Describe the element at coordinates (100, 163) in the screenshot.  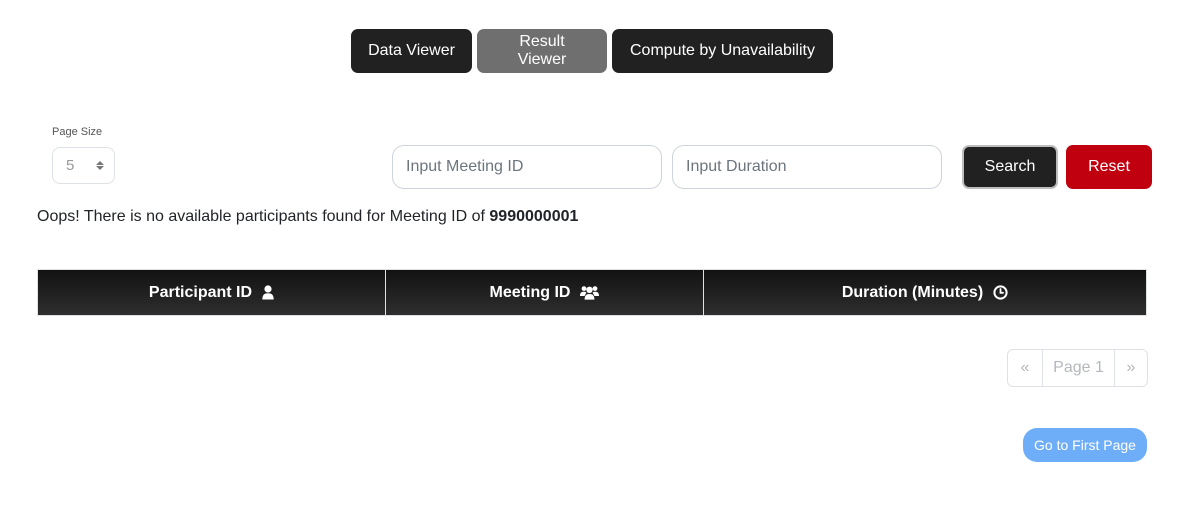
I see `arrow-up-icon` at that location.